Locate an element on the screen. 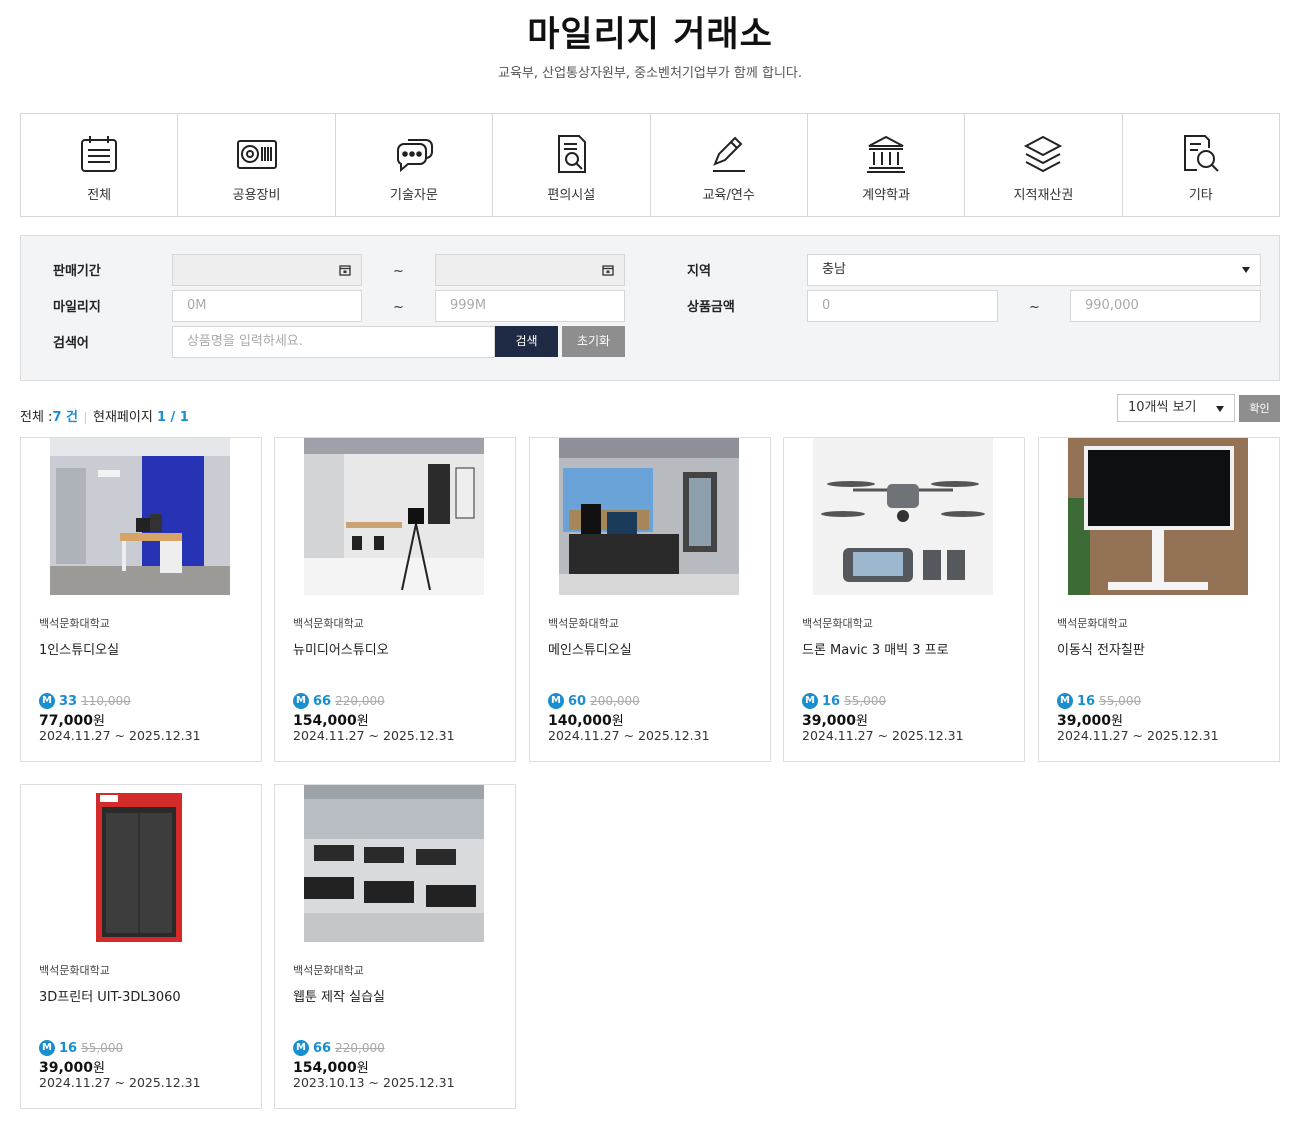 This screenshot has height=1133, width=1305. original-price: 55,000 is located at coordinates (865, 701).